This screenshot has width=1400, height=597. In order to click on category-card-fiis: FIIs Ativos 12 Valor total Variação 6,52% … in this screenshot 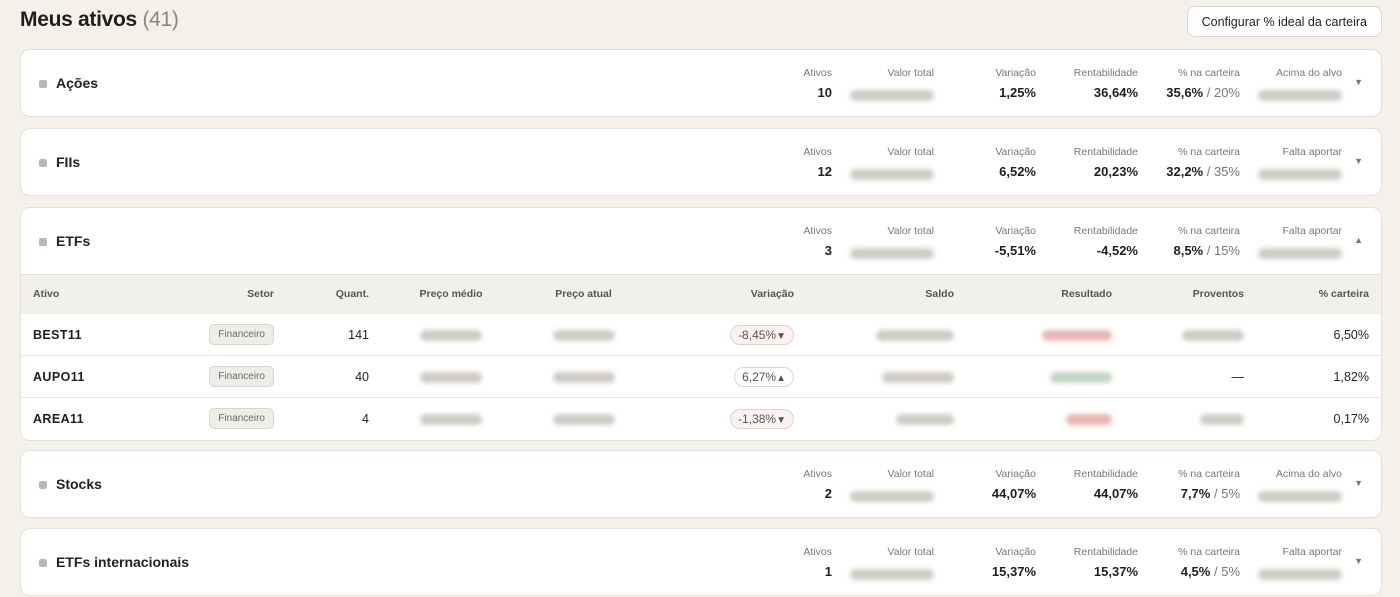, I will do `click(701, 162)`.